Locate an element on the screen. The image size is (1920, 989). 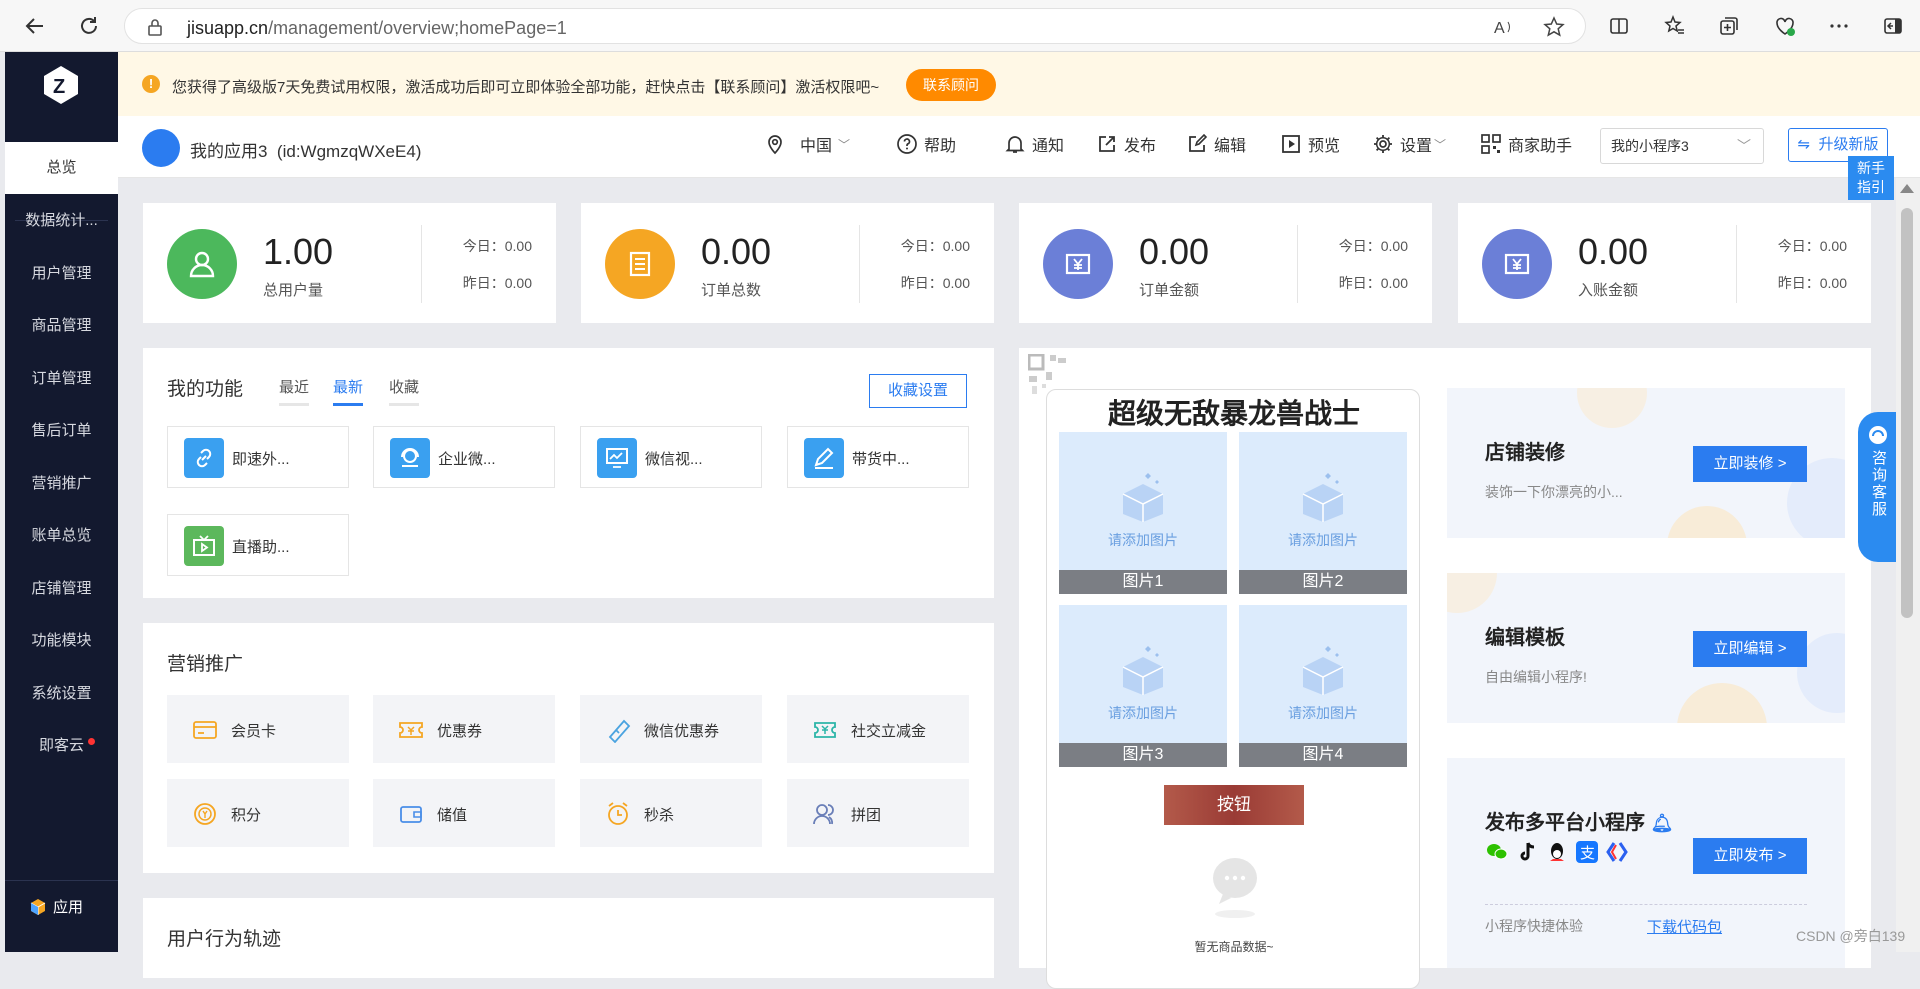
guide-line: 新手 is located at coordinates (1871, 168).